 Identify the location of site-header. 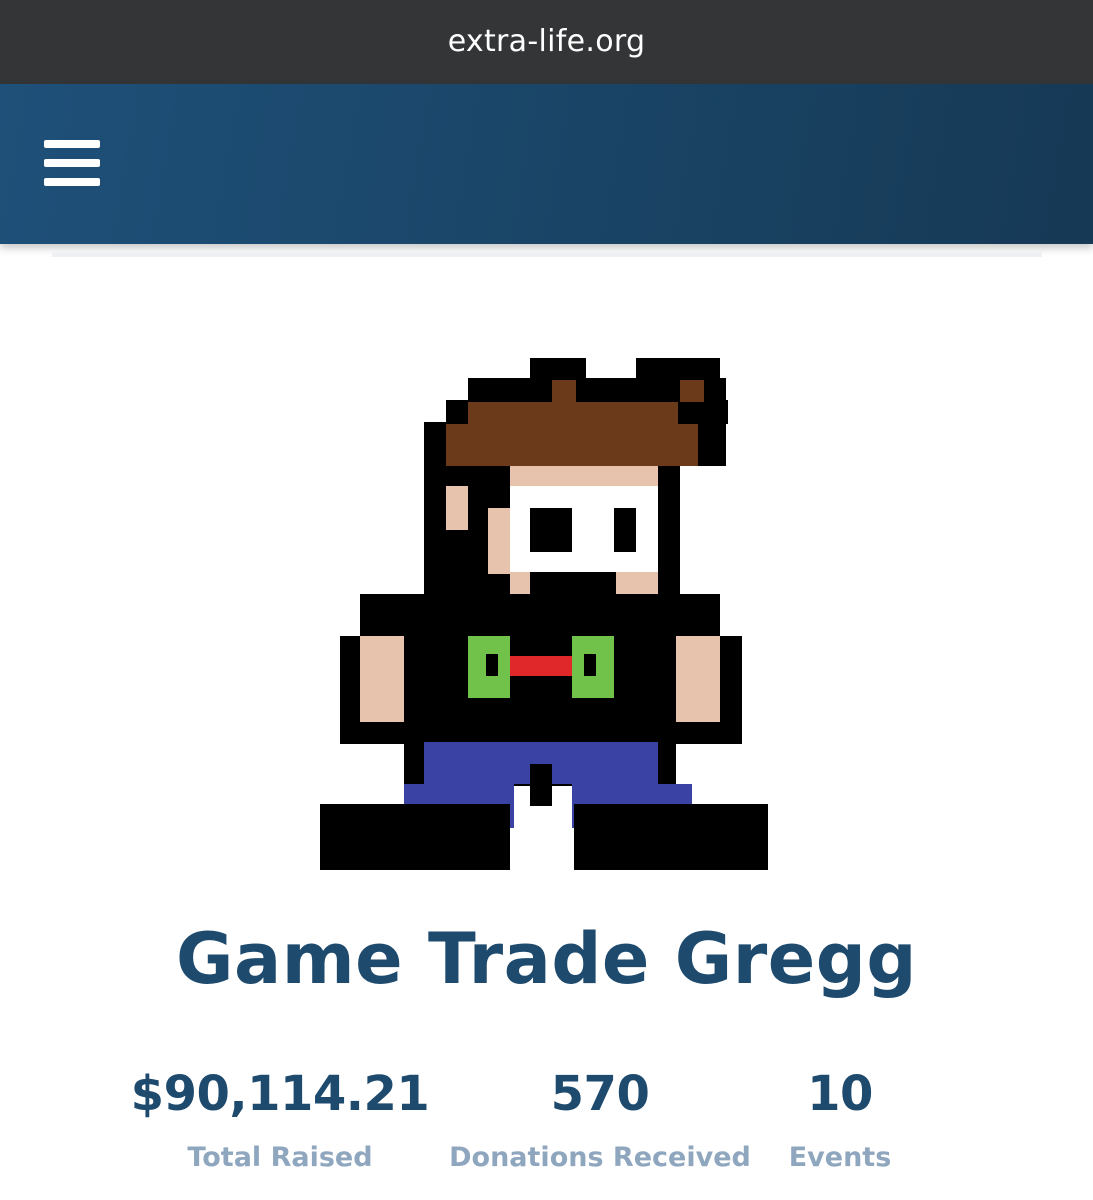
(546, 164).